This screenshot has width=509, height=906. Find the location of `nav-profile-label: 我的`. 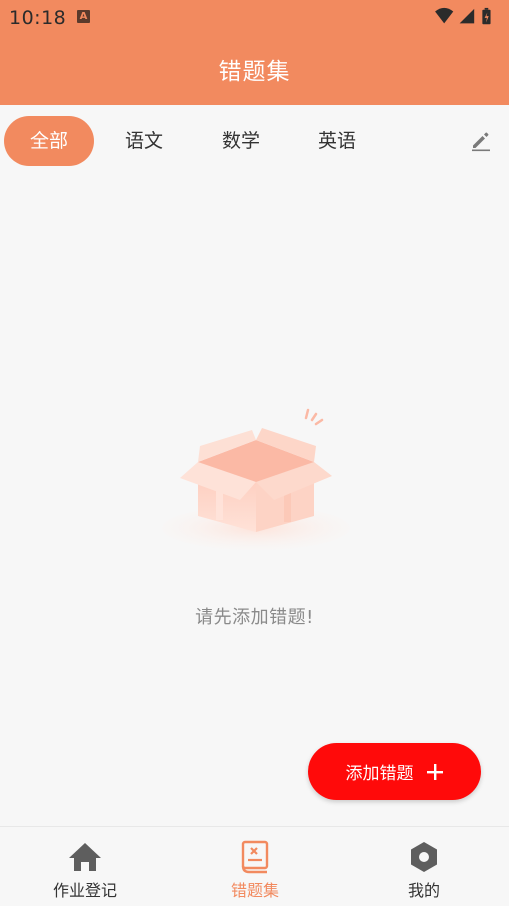

nav-profile-label: 我的 is located at coordinates (423, 890).